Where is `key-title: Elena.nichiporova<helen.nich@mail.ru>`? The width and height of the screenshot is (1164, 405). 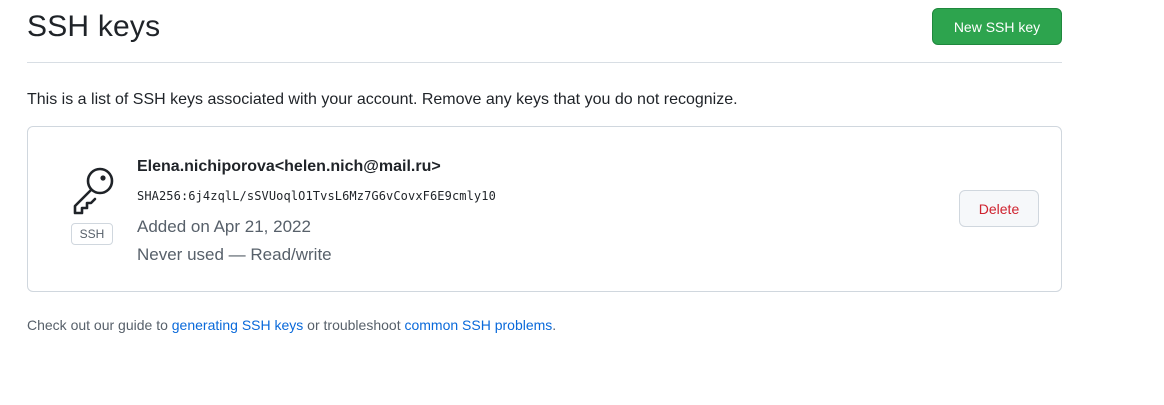
key-title: Elena.nichiporova<helen.nich@mail.ru> is located at coordinates (289, 166).